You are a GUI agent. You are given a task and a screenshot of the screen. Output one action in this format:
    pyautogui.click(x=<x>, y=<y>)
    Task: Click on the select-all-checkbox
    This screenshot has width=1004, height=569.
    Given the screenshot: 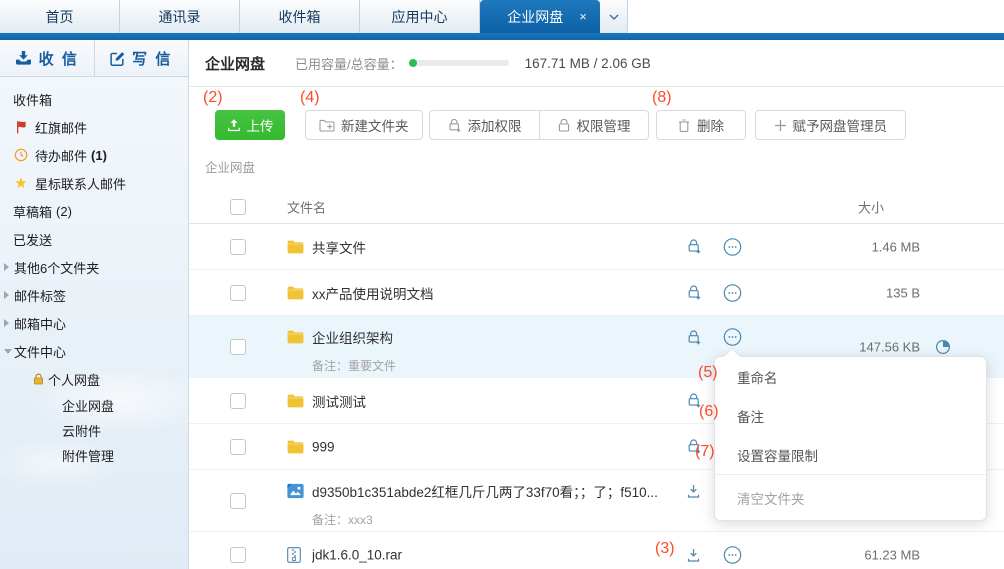 What is the action you would take?
    pyautogui.click(x=238, y=206)
    